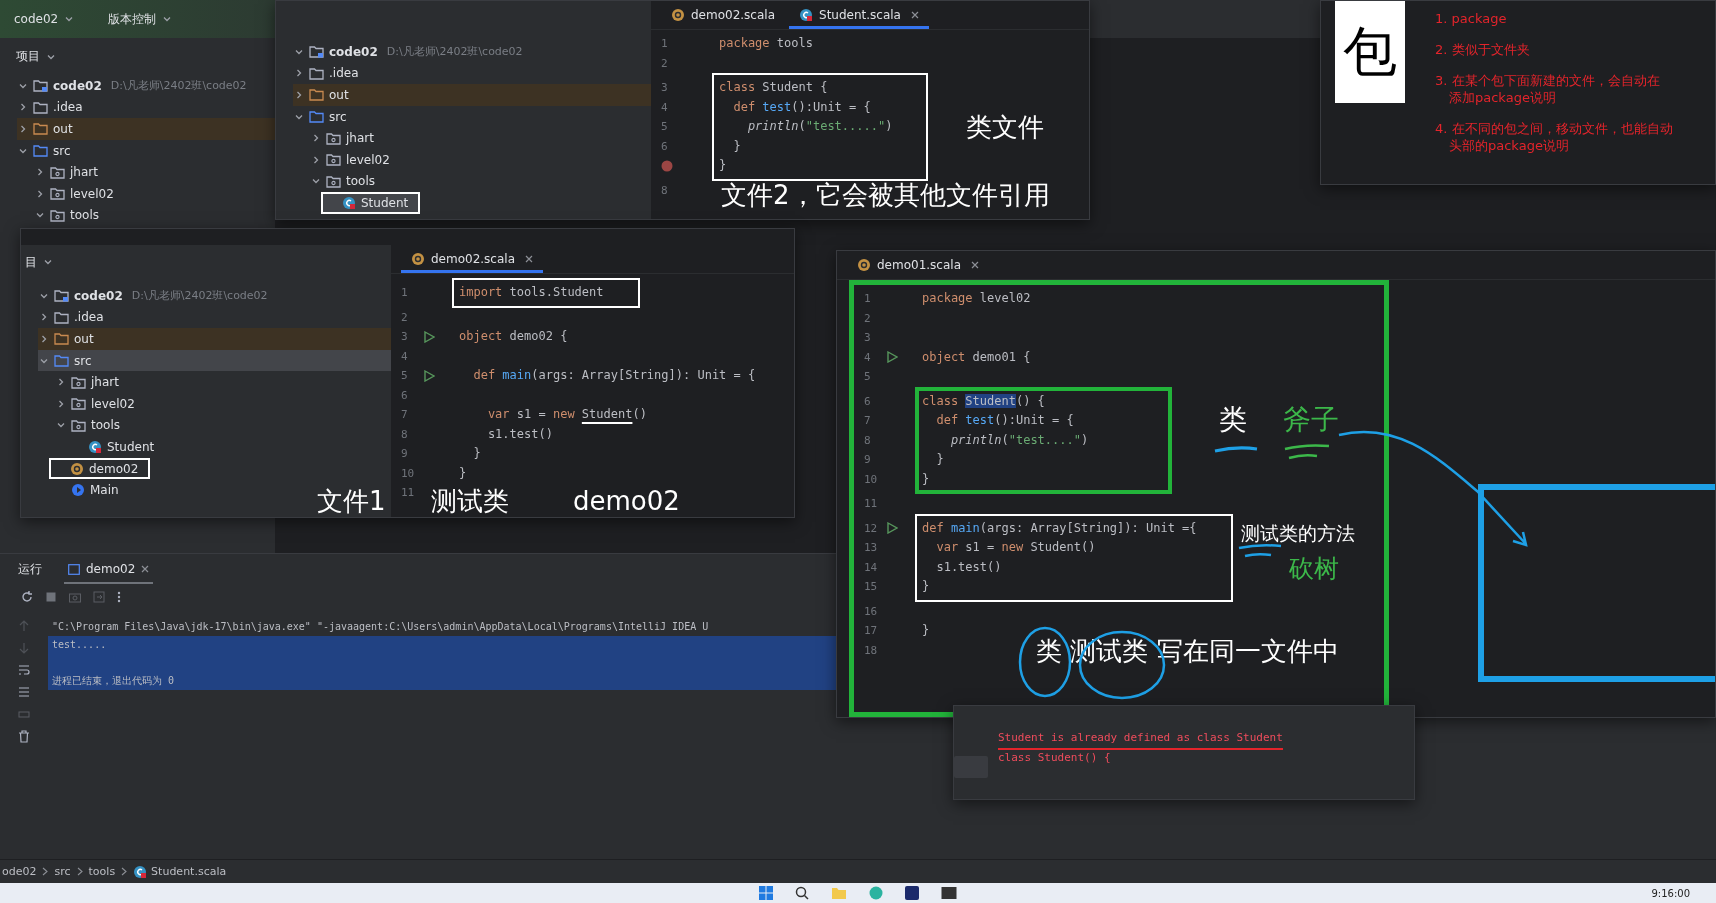 This screenshot has width=1716, height=903. Describe the element at coordinates (180, 871) in the screenshot. I see `breadcrumb-item: Student.scala` at that location.